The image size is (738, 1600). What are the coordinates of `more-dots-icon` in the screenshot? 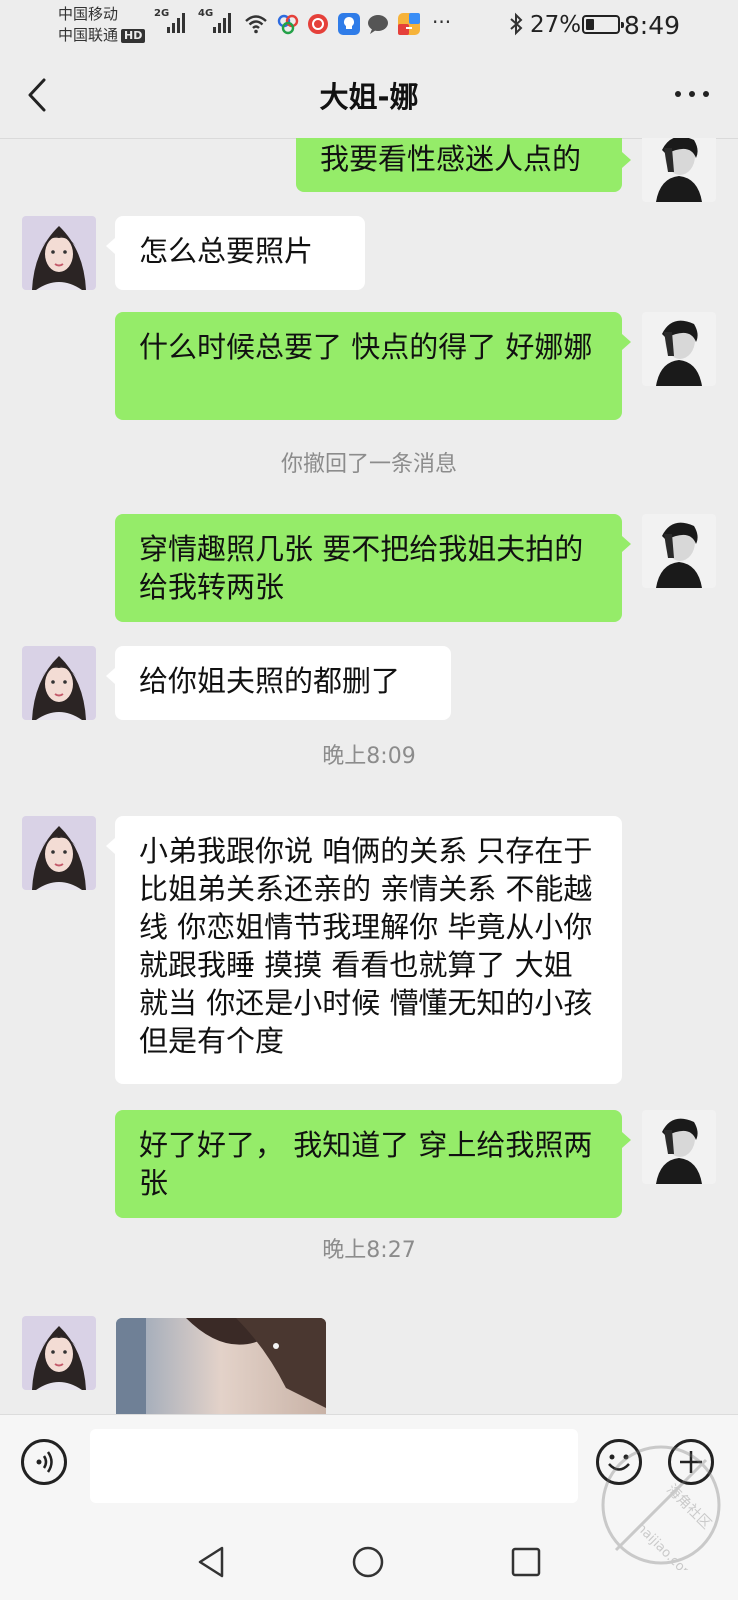 It's located at (692, 94).